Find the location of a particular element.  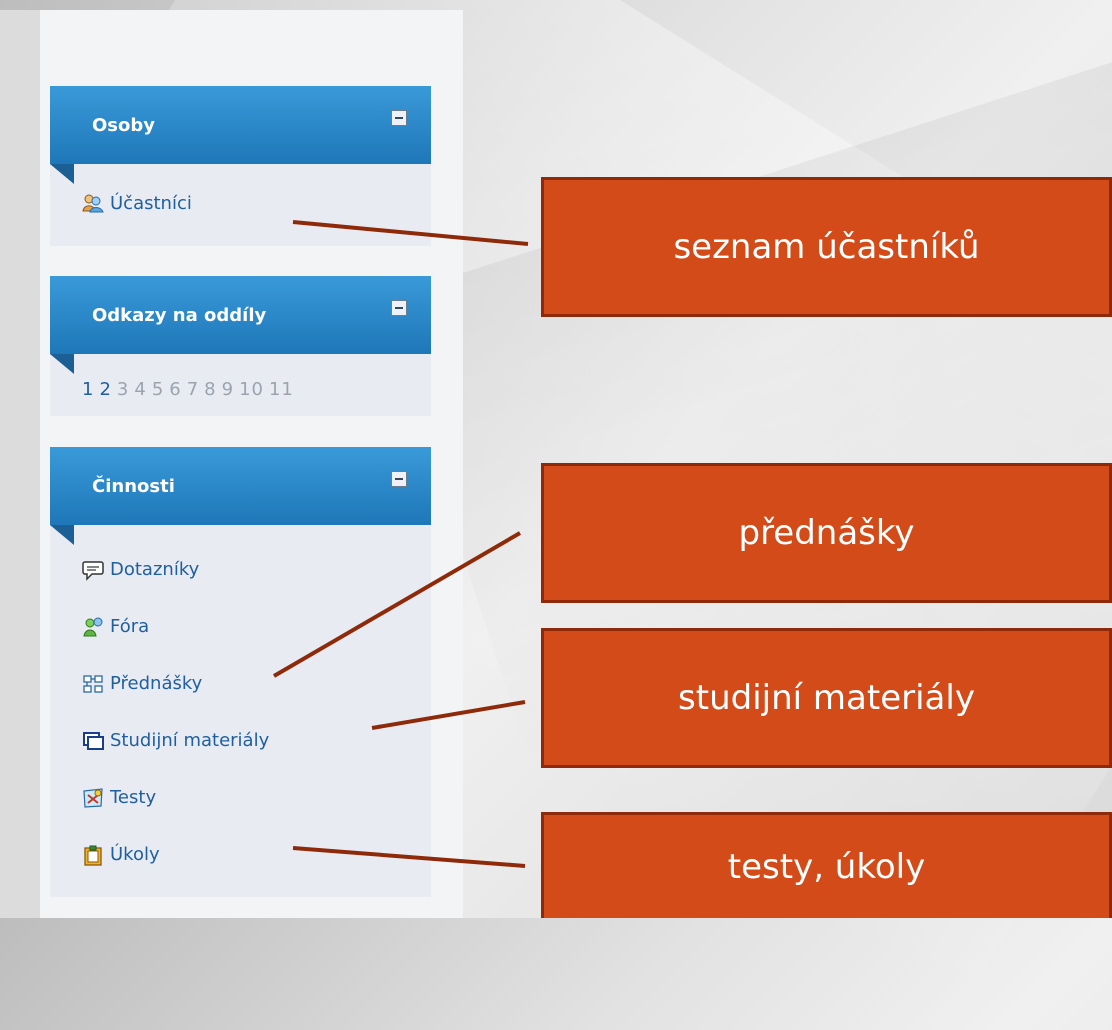

callout-text: seznam účastníků is located at coordinates (826, 247).